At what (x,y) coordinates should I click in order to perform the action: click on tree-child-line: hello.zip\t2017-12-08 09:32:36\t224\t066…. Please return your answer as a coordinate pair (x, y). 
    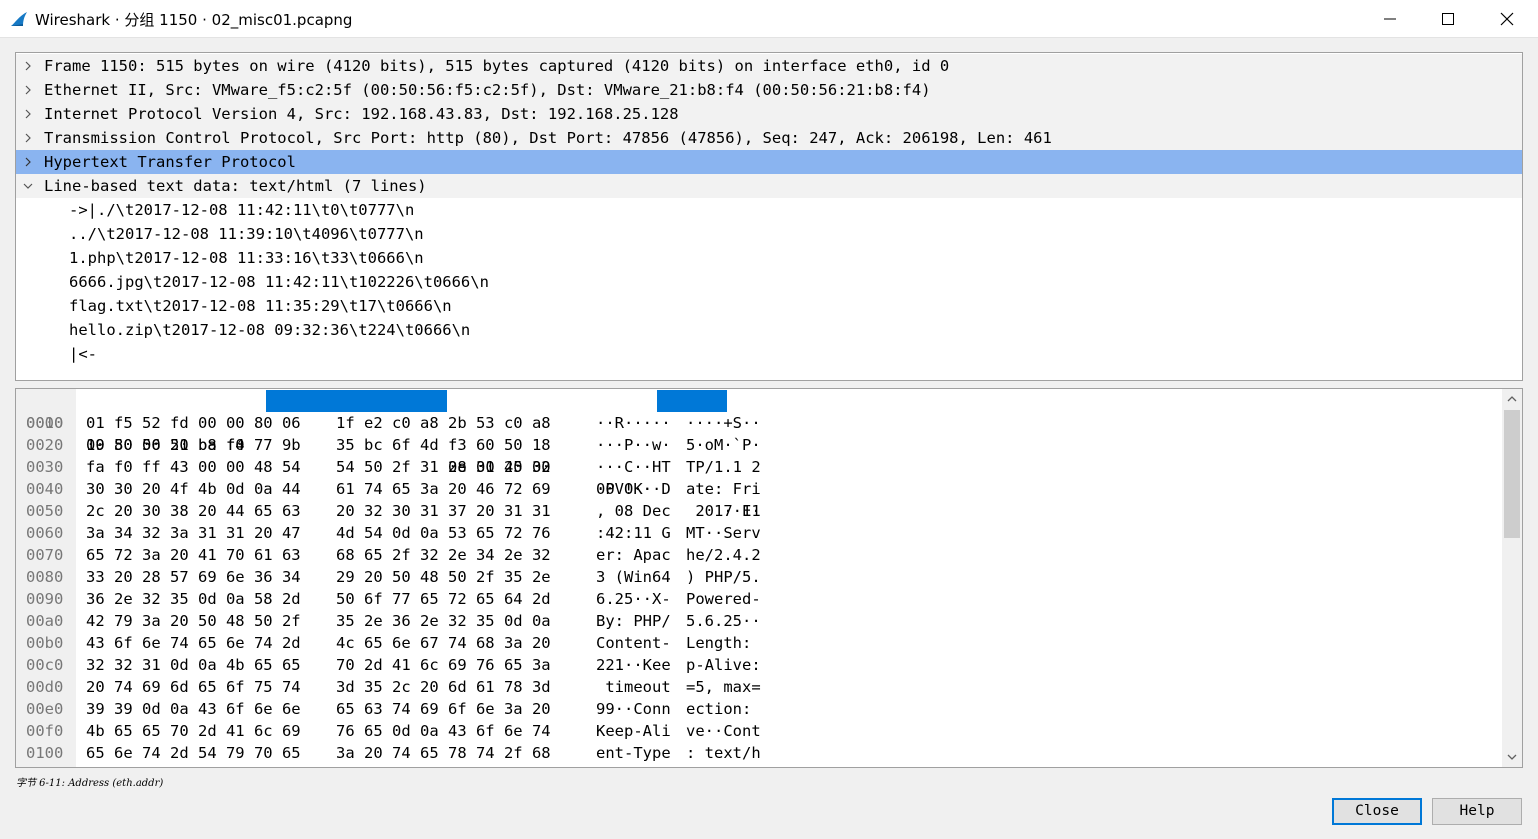
    Looking at the image, I should click on (769, 330).